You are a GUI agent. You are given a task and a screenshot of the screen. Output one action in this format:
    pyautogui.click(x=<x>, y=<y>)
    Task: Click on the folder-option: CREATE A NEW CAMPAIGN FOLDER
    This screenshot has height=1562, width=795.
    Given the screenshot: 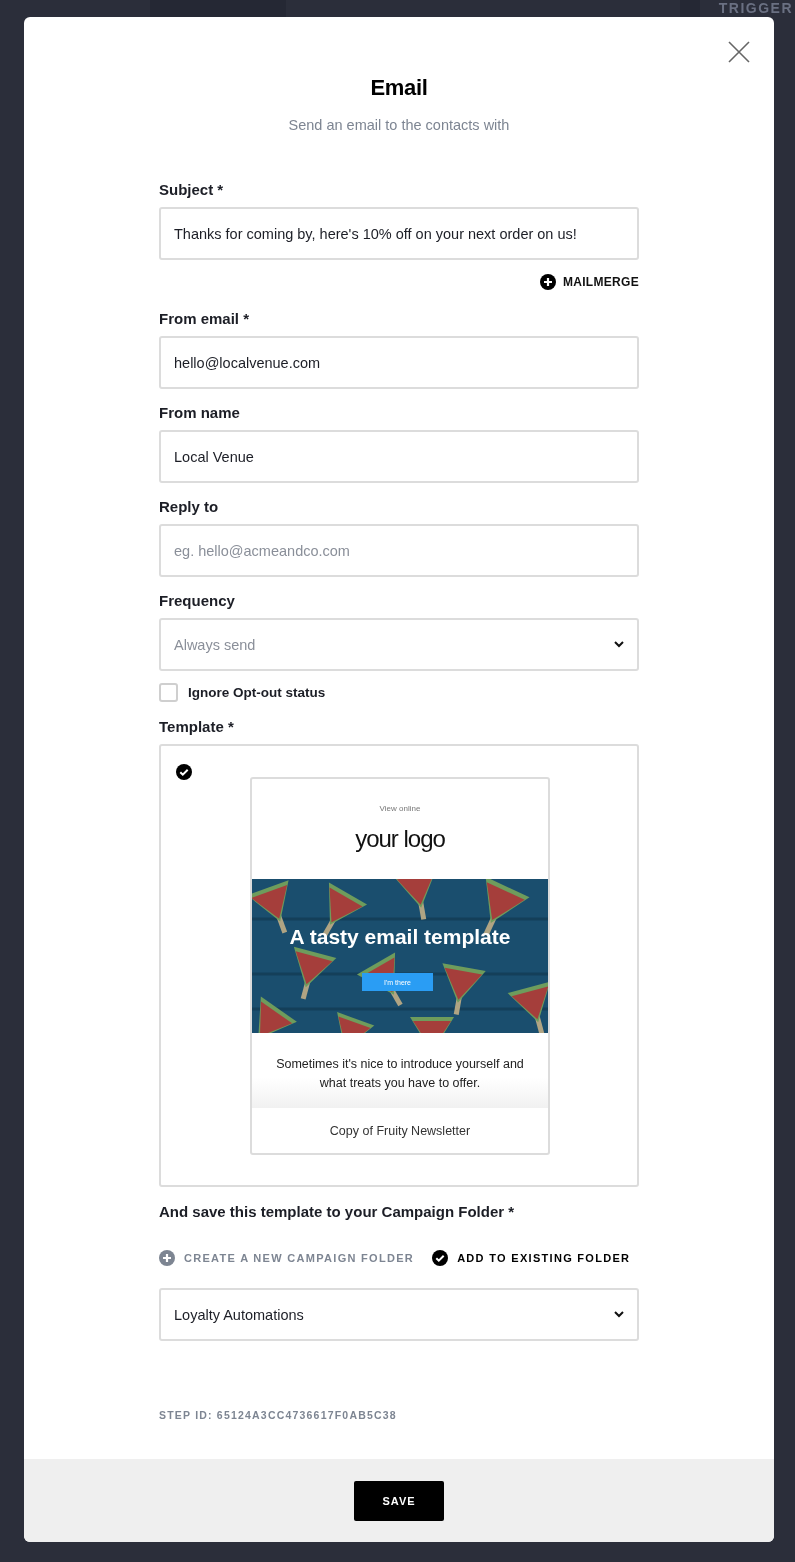 What is the action you would take?
    pyautogui.click(x=287, y=1258)
    